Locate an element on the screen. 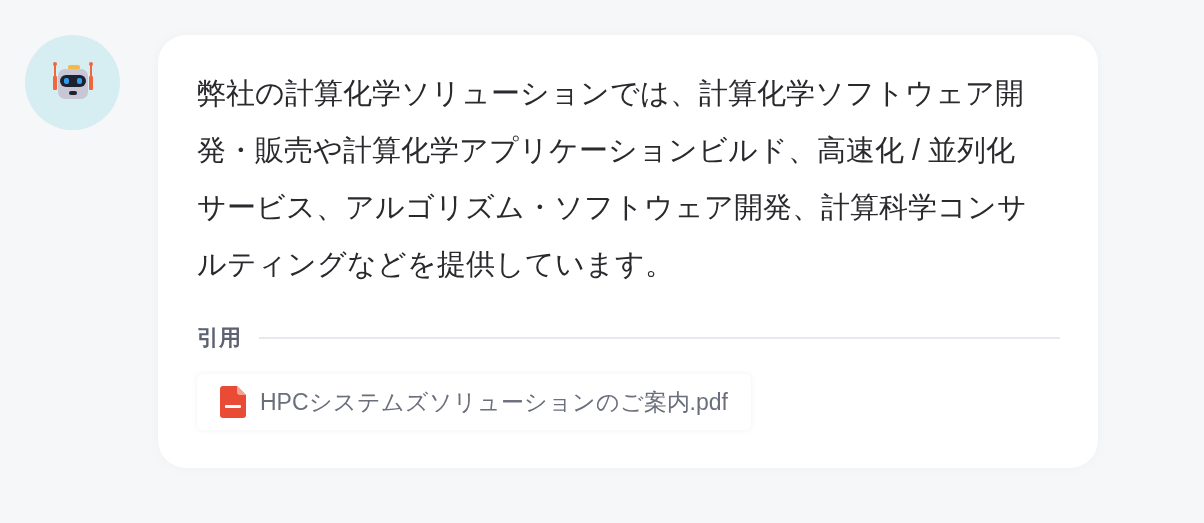  pdf-file-icon is located at coordinates (233, 402).